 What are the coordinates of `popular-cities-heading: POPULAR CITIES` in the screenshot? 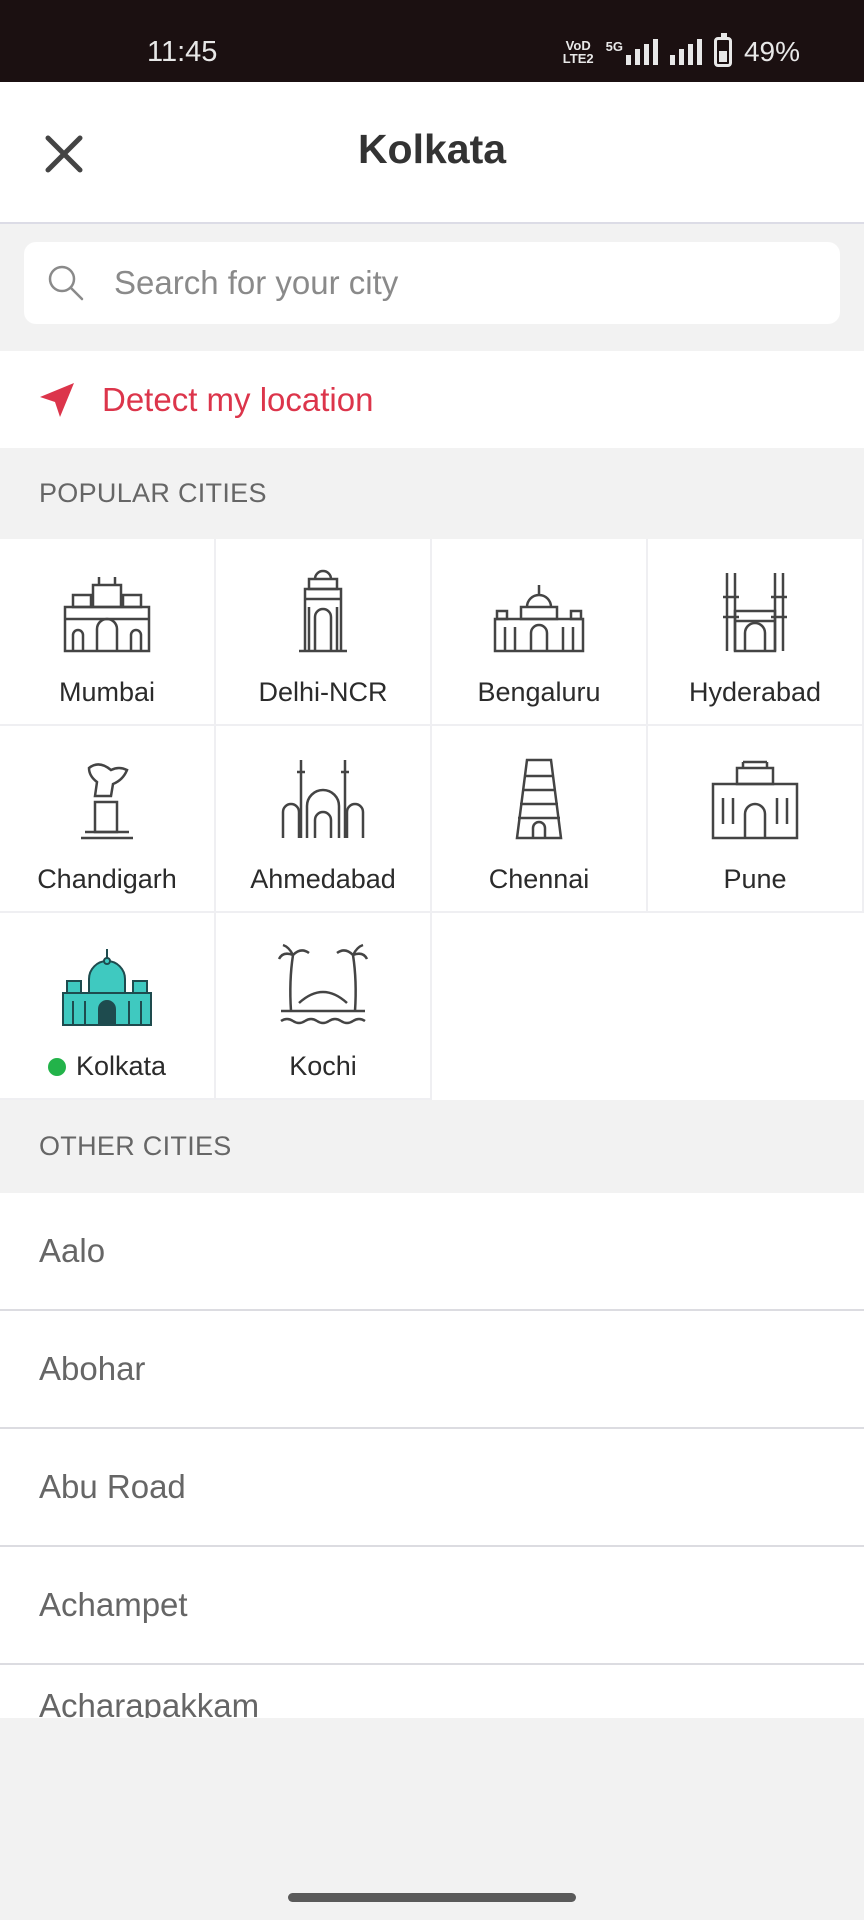 It's located at (432, 493).